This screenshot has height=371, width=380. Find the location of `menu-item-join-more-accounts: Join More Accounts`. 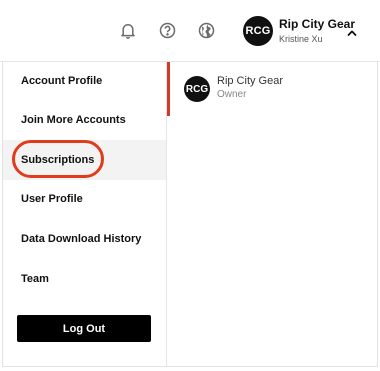

menu-item-join-more-accounts: Join More Accounts is located at coordinates (84, 120).